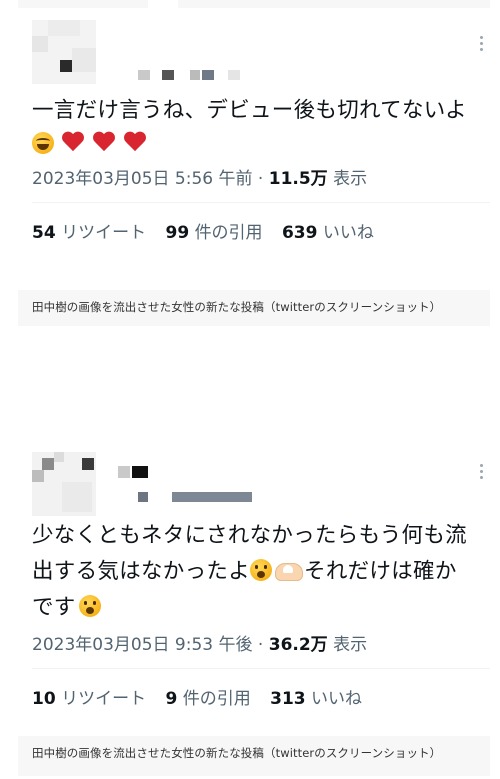 This screenshot has width=500, height=779. What do you see at coordinates (43, 143) in the screenshot?
I see `laughing-face-icon` at bounding box center [43, 143].